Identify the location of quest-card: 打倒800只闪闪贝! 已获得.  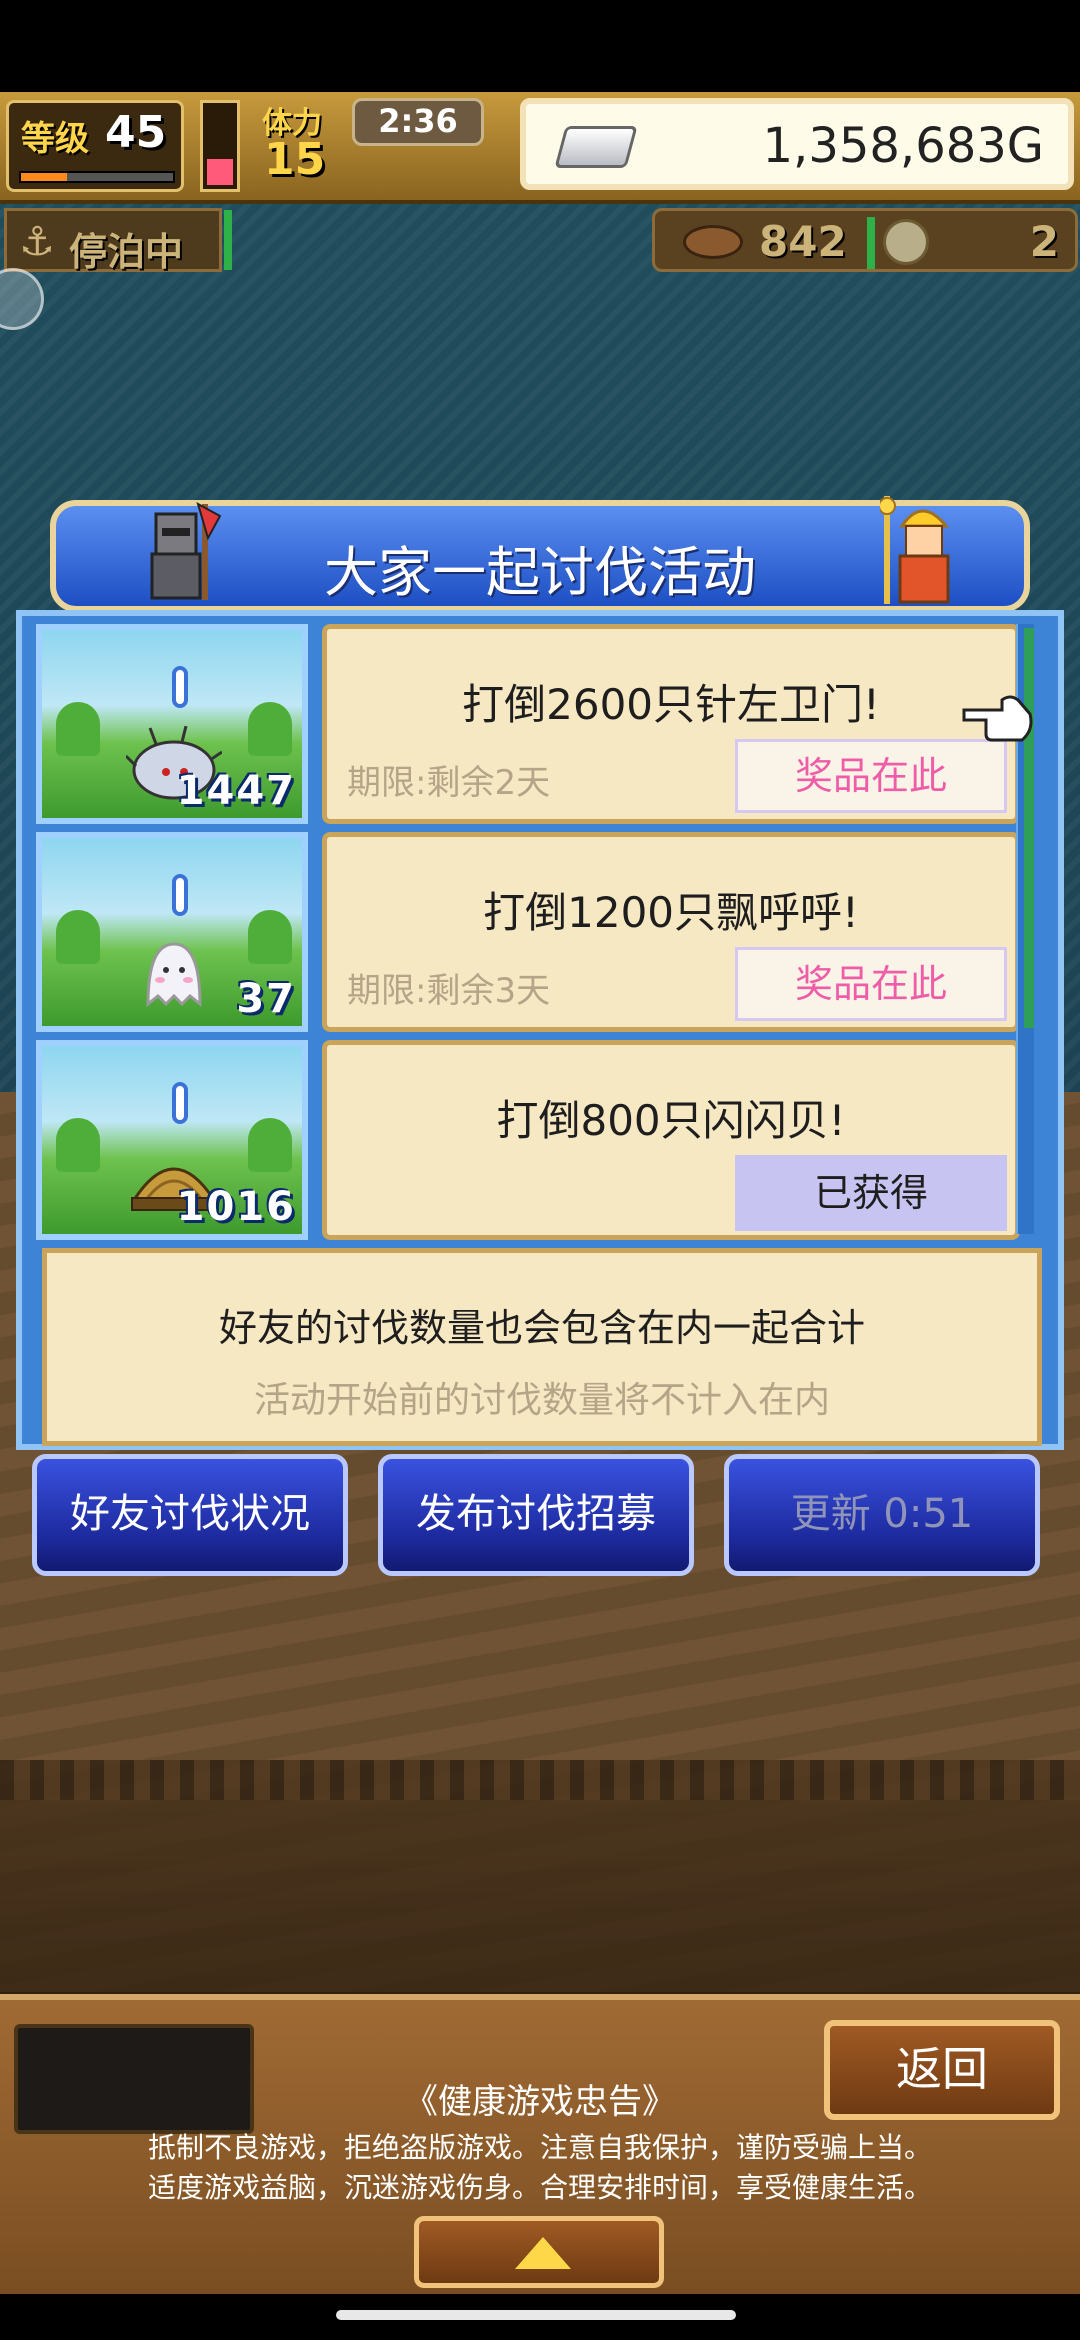
(671, 1140).